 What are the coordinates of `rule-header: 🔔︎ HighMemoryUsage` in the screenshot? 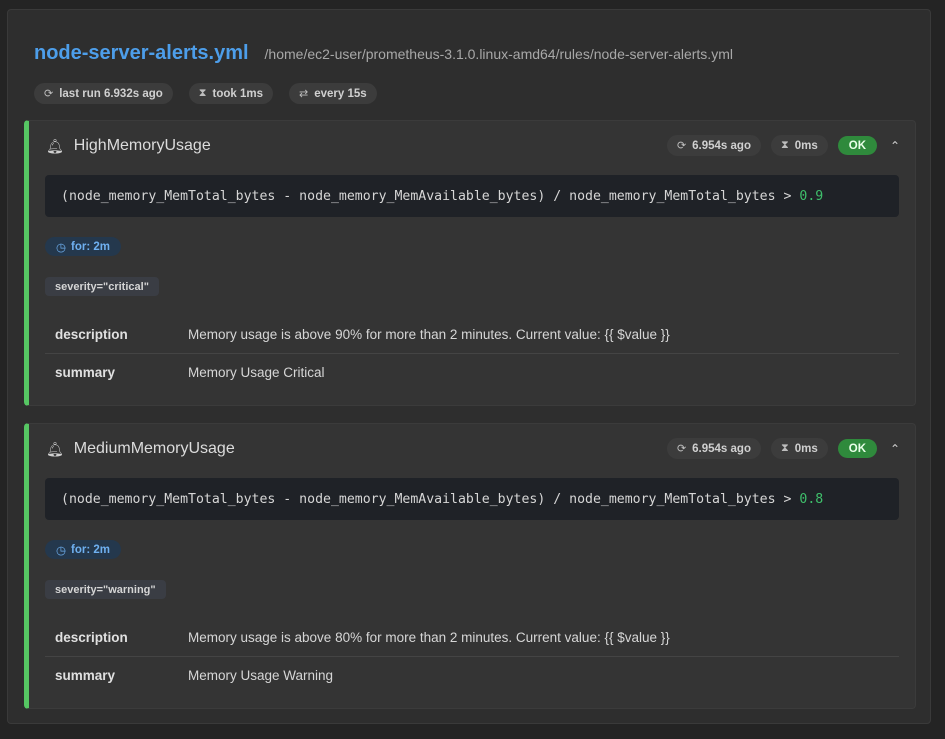 It's located at (128, 146).